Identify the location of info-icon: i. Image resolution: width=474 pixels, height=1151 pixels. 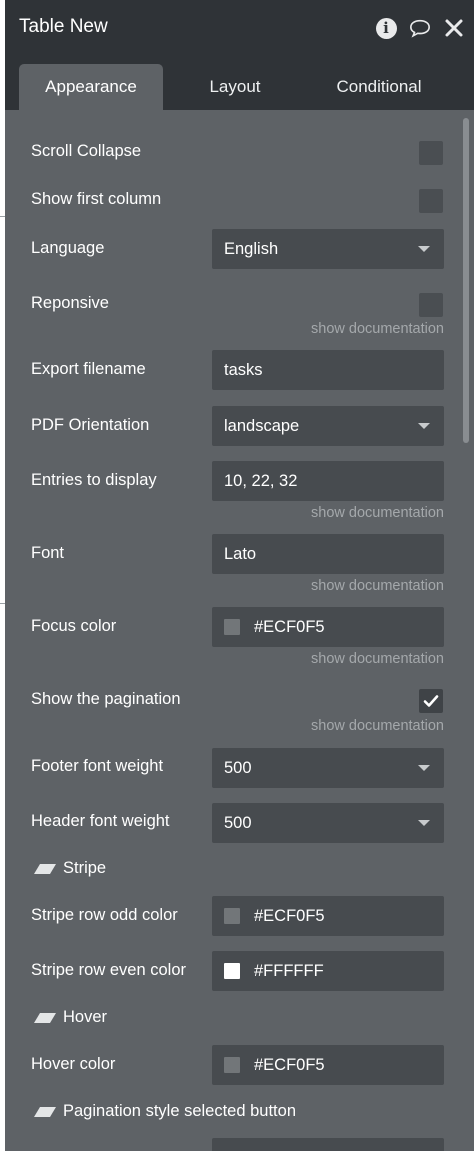
(386, 28).